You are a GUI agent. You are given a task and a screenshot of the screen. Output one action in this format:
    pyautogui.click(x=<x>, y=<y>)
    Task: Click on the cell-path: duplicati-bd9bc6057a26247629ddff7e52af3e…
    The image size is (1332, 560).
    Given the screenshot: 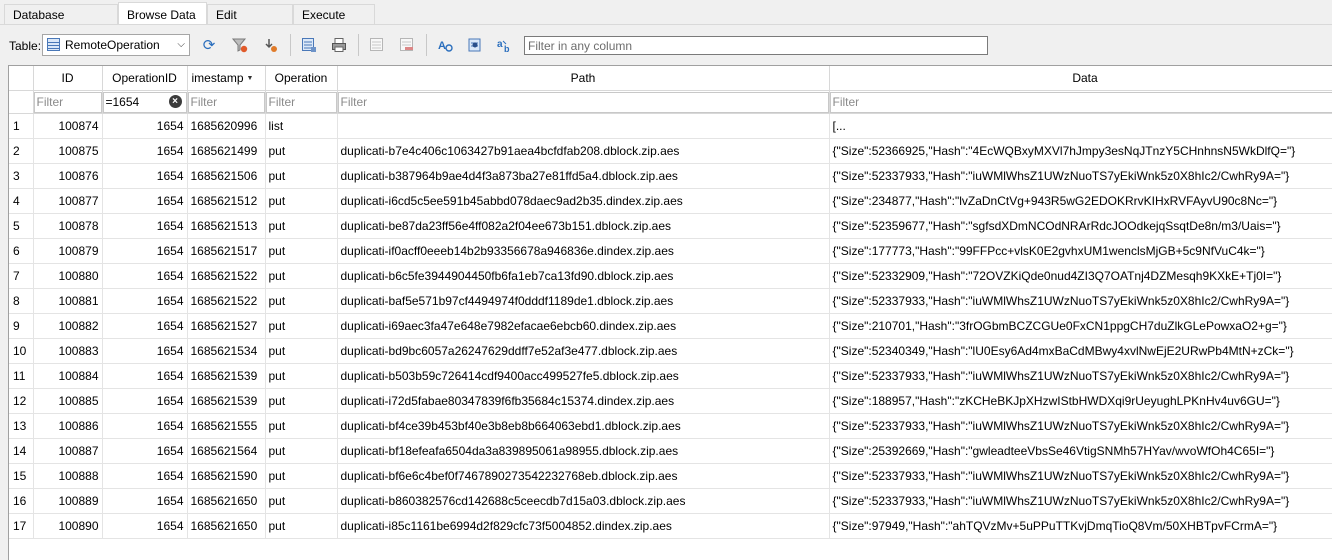 What is the action you would take?
    pyautogui.click(x=583, y=351)
    